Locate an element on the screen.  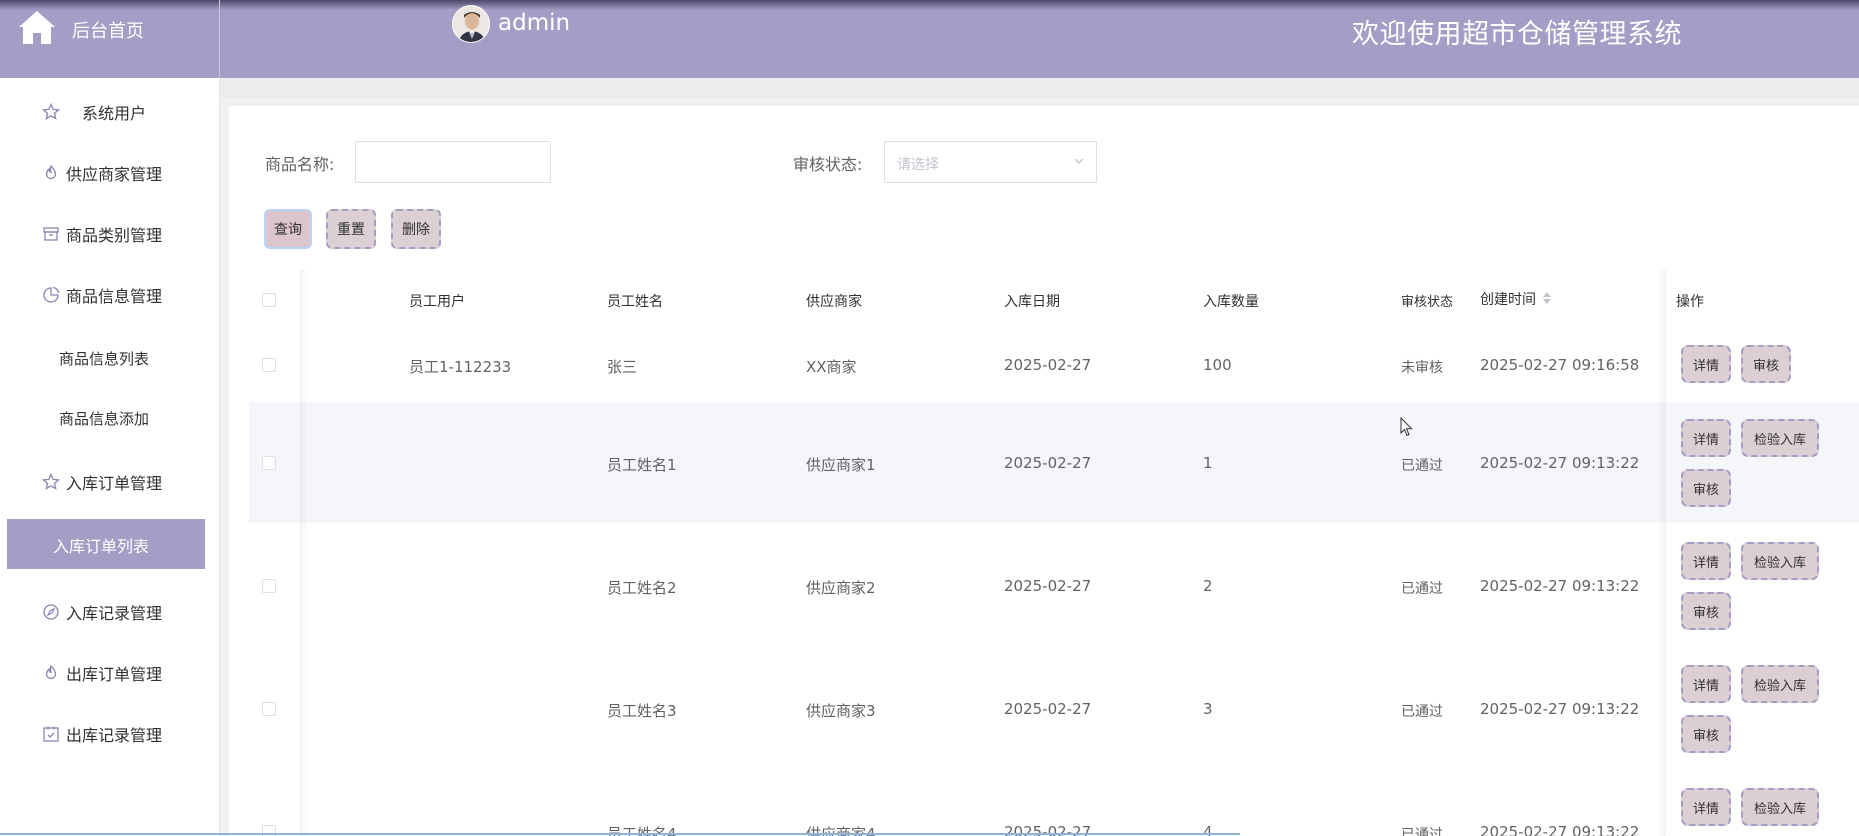
reset-button: 重置 is located at coordinates (351, 229).